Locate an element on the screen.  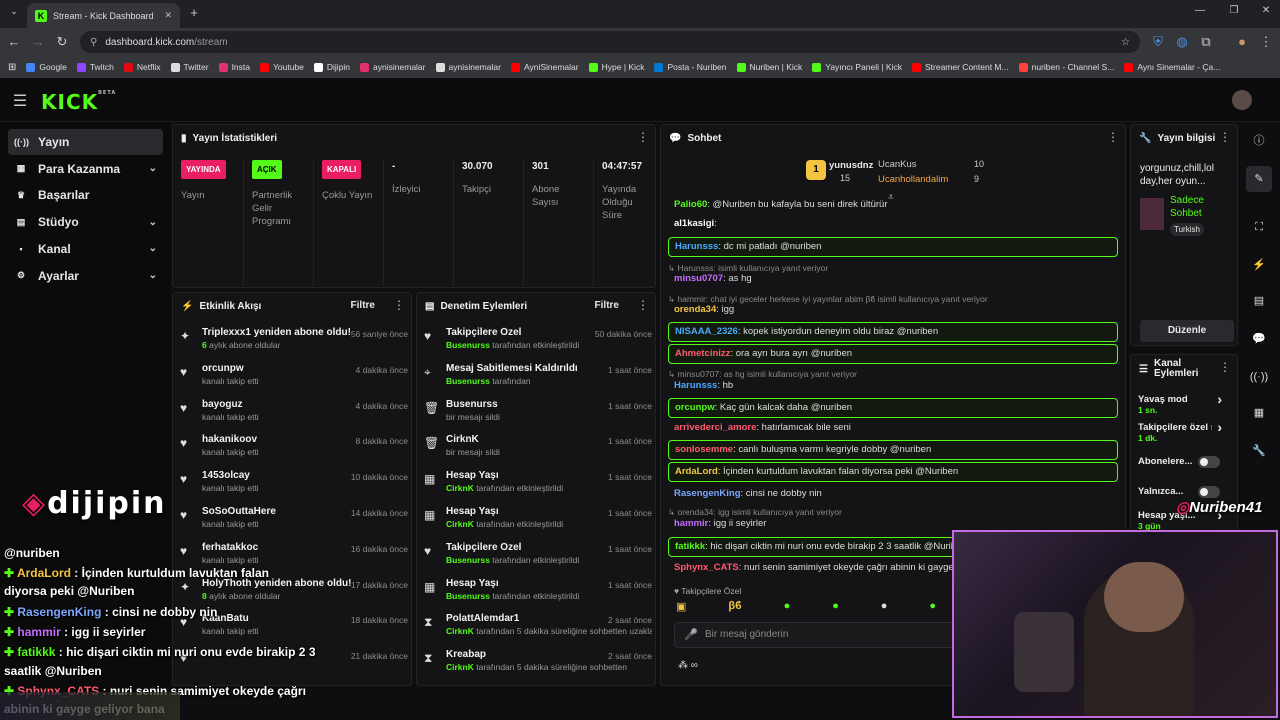
bookmark-item: Insta is located at coordinates (234, 67).